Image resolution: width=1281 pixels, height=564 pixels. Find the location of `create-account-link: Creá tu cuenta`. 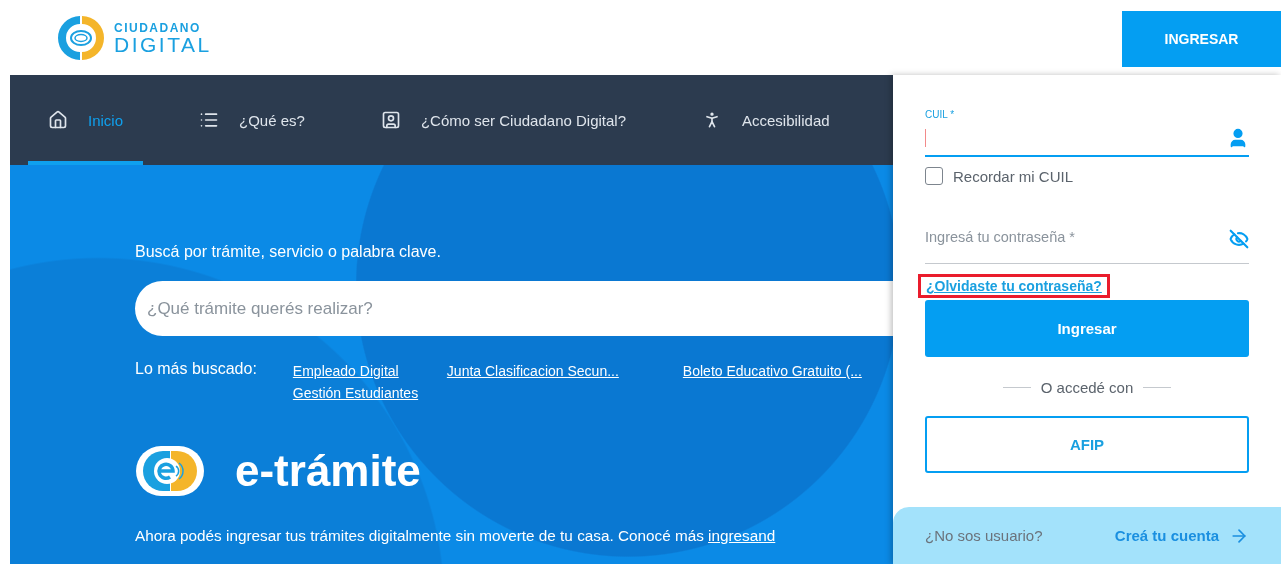

create-account-link: Creá tu cuenta is located at coordinates (1181, 535).